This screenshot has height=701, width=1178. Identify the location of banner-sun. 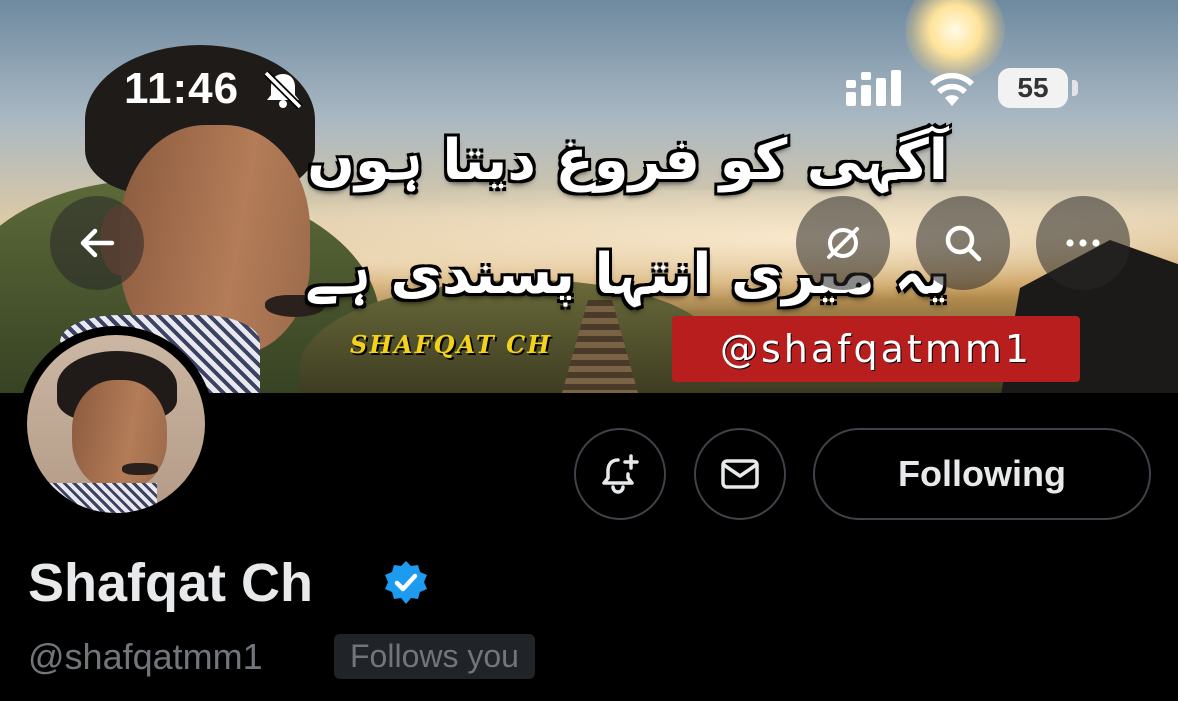
(955, 40).